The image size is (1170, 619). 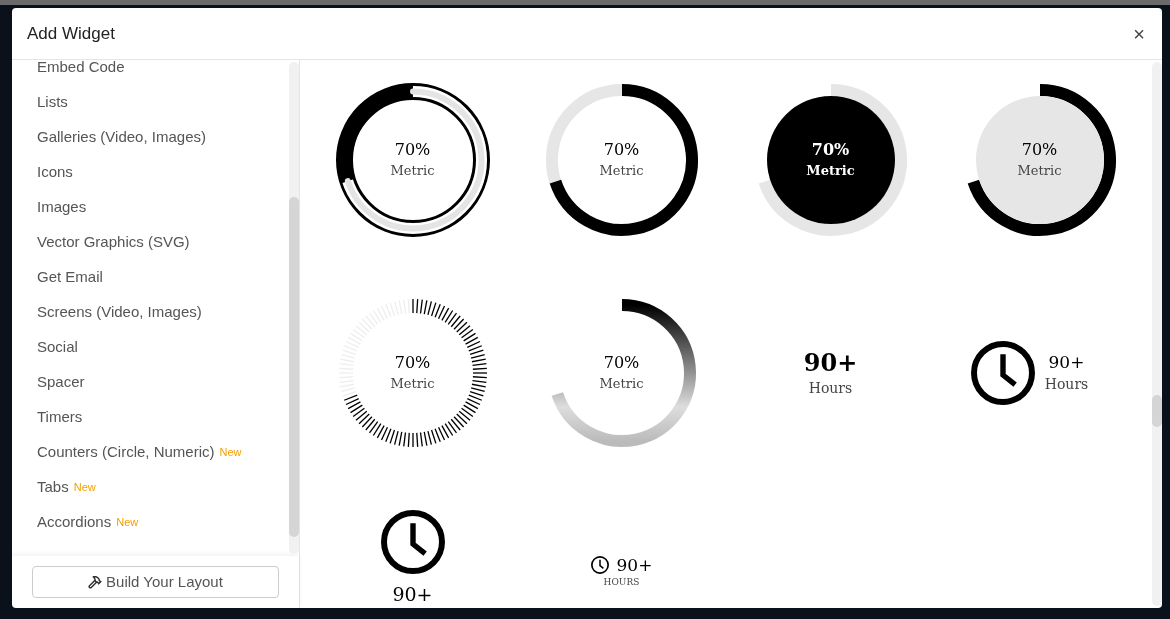 What do you see at coordinates (55, 172) in the screenshot?
I see `sidebar-item: Icons` at bounding box center [55, 172].